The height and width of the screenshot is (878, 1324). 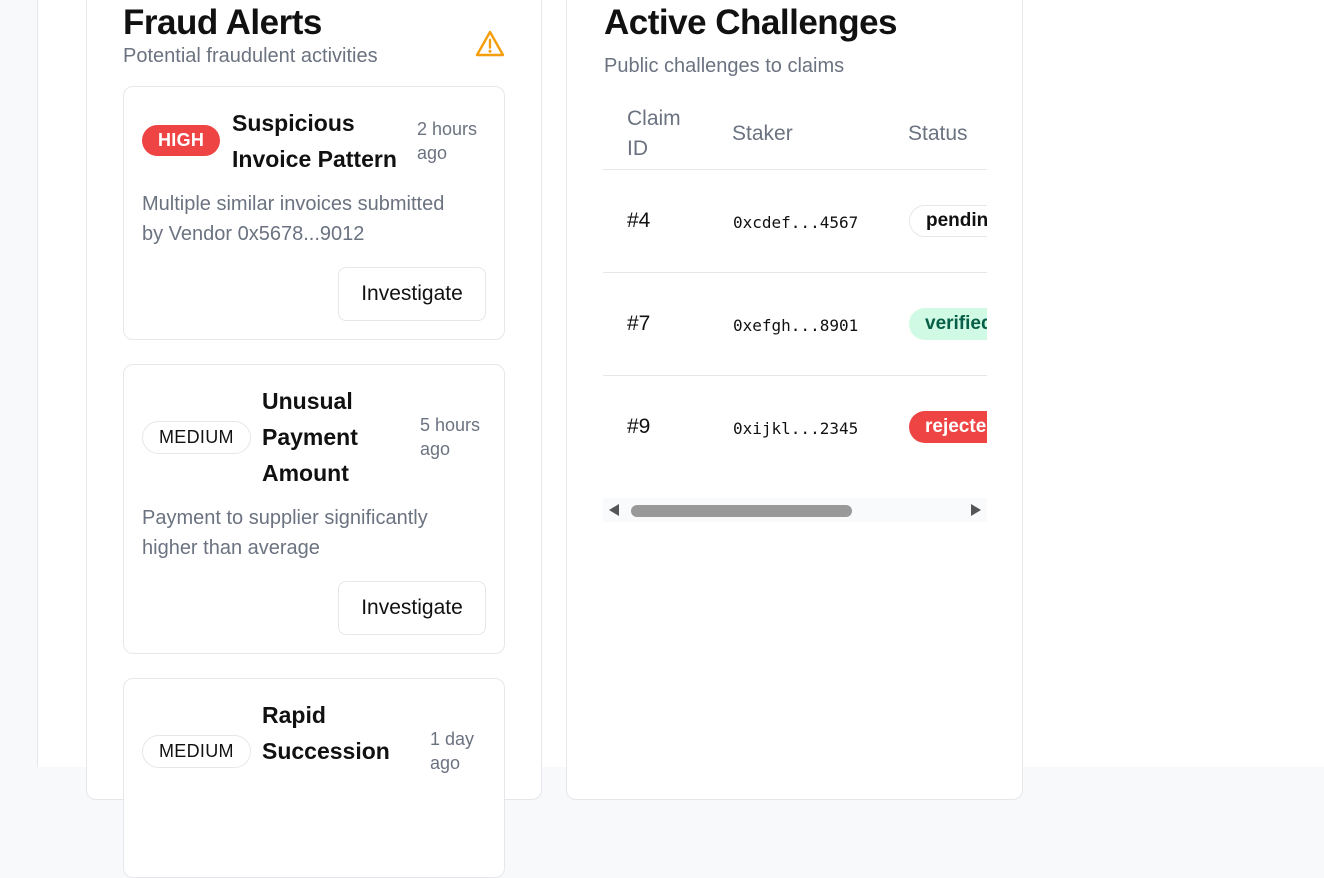 I want to click on alert-title-line: Payment, so click(x=310, y=437).